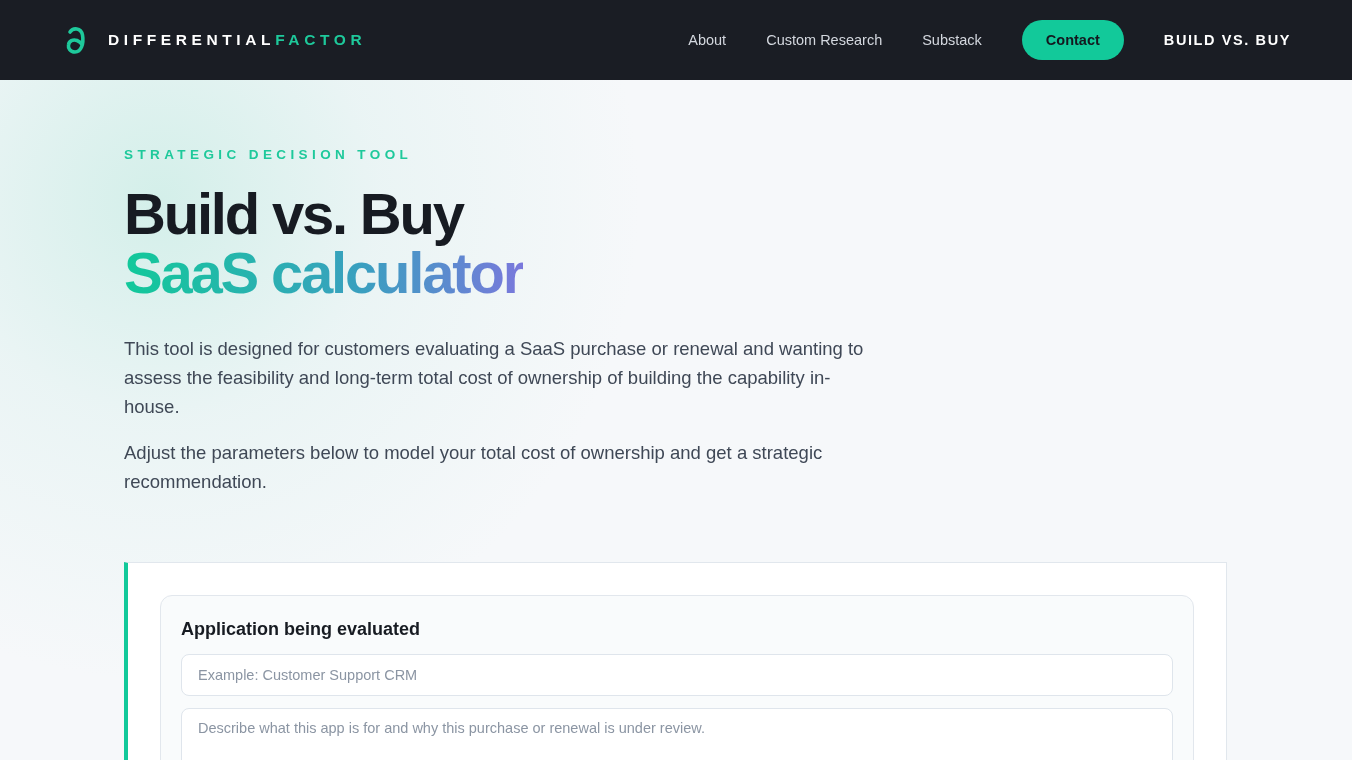 The height and width of the screenshot is (760, 1352). Describe the element at coordinates (677, 734) in the screenshot. I see `description-field: Describe what this app is for and why this purchase or renewal is under review.` at that location.